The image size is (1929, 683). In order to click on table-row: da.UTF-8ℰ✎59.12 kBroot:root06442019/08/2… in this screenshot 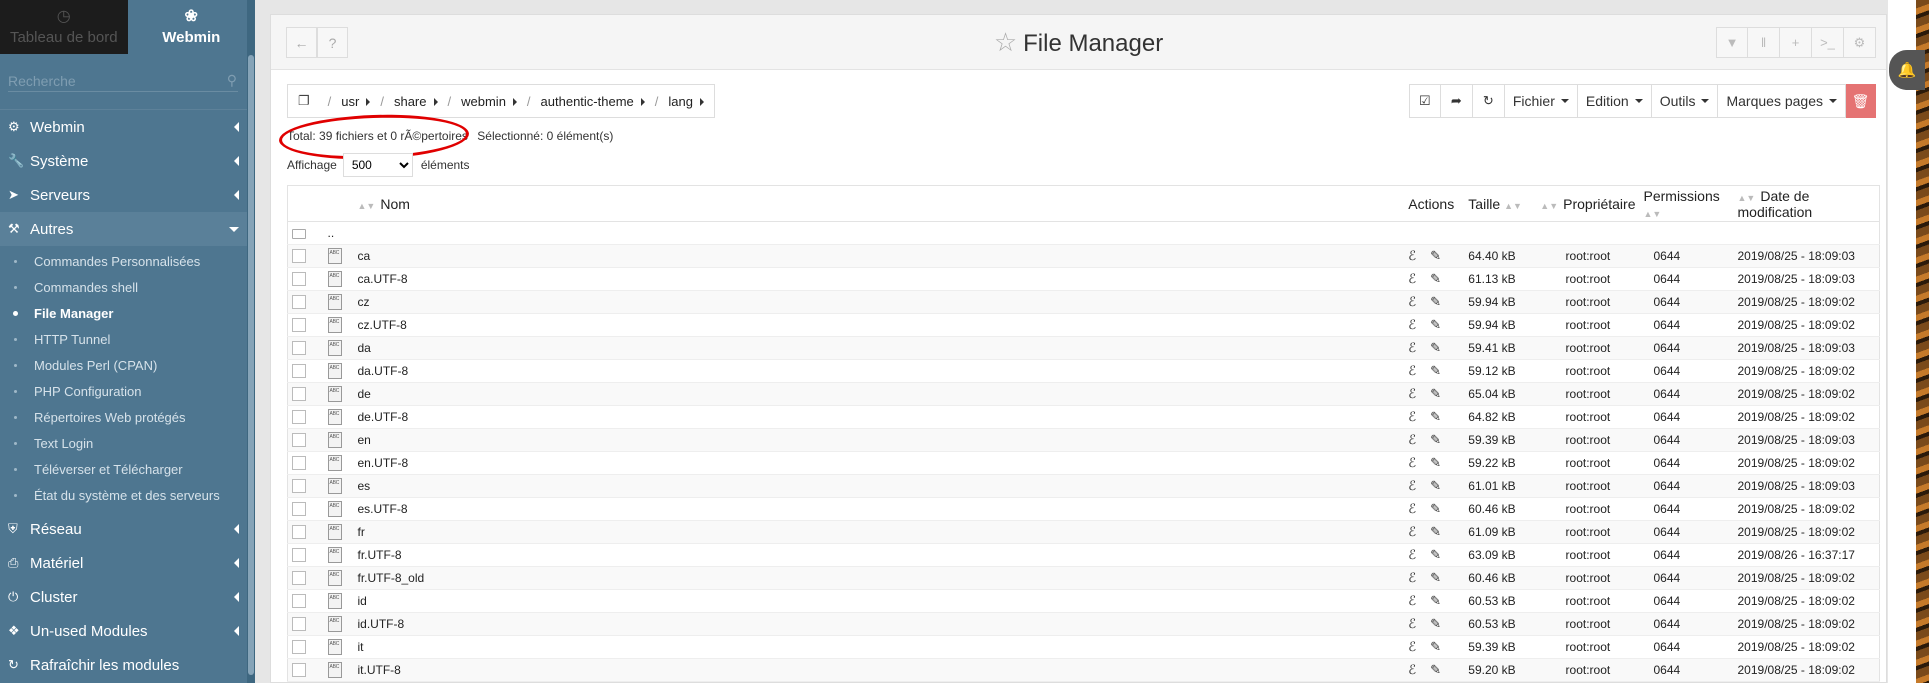, I will do `click(1083, 371)`.